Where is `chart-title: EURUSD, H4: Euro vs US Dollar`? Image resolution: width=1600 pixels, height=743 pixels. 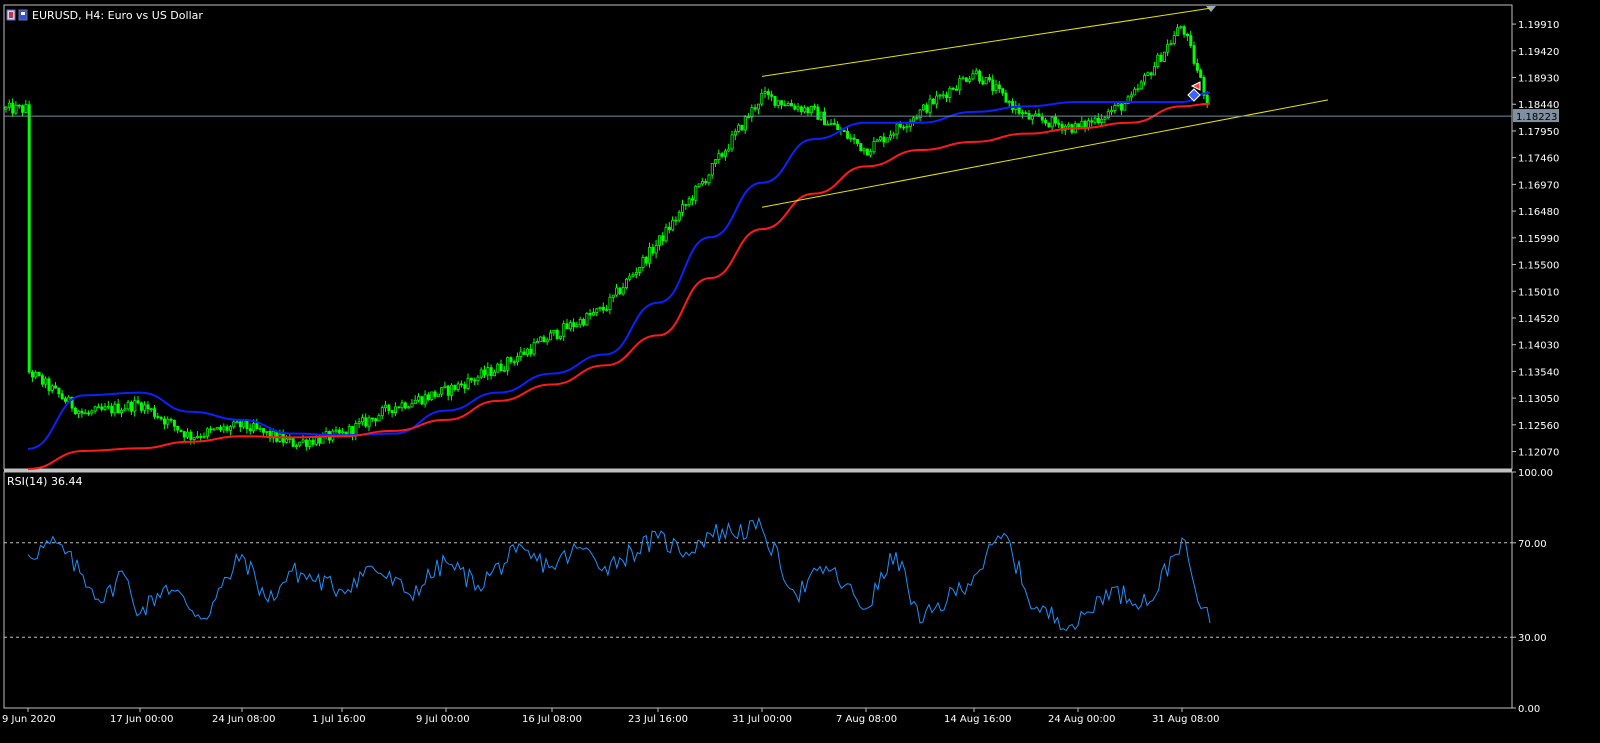
chart-title: EURUSD, H4: Euro vs US Dollar is located at coordinates (117, 15).